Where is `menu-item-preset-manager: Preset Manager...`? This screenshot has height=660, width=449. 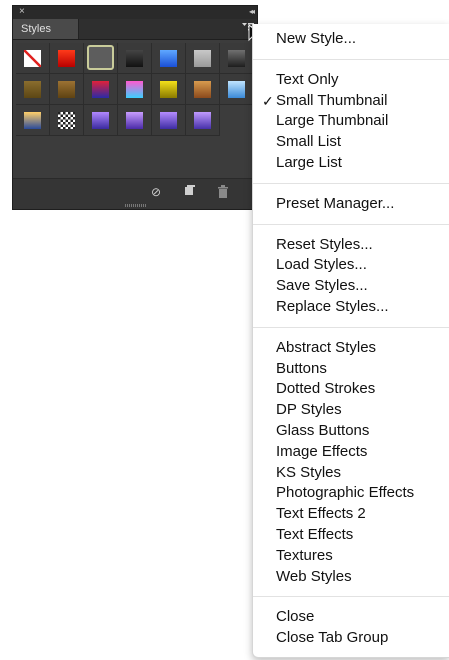 menu-item-preset-manager: Preset Manager... is located at coordinates (351, 204).